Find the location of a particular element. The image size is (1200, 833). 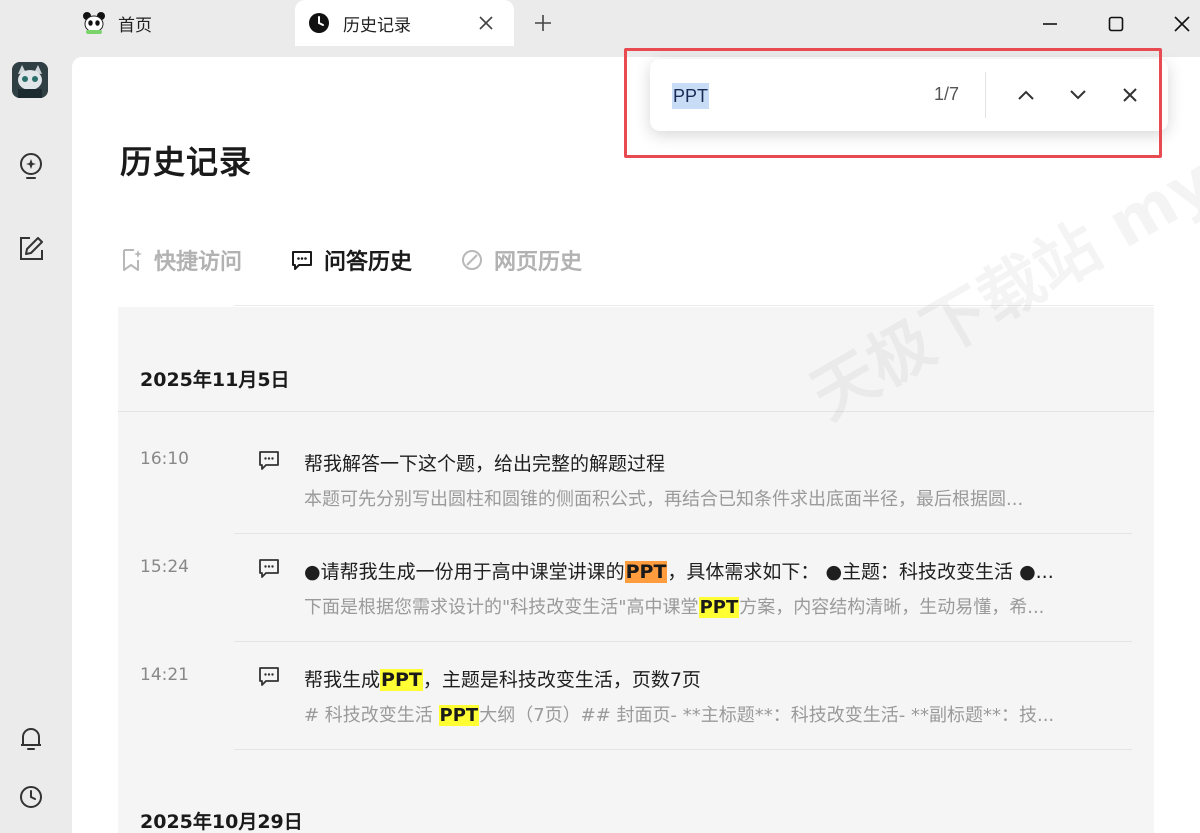

left-rail is located at coordinates (35, 440).